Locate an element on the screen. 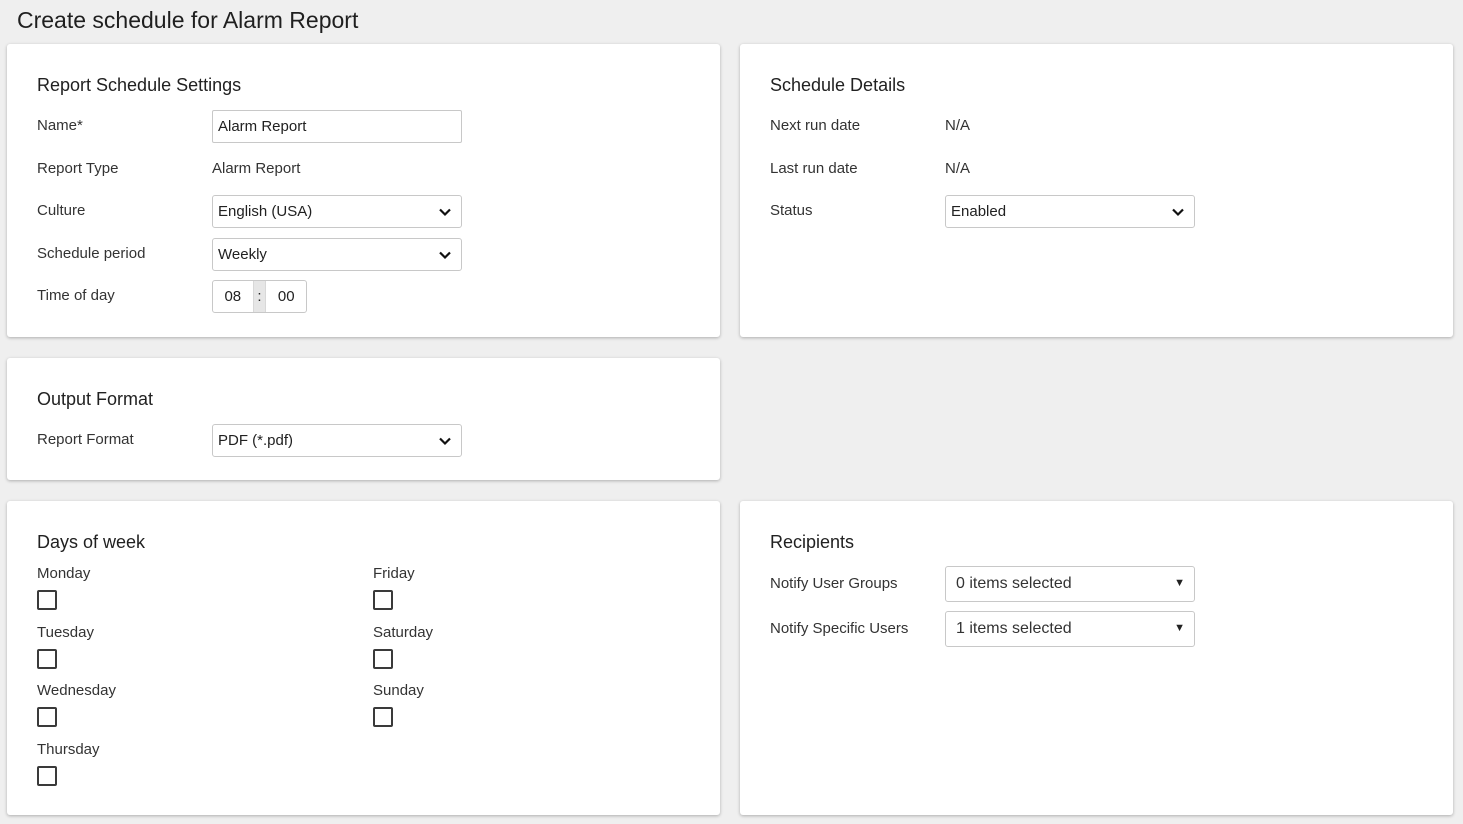  time-of-day-input: 08 : 00 is located at coordinates (259, 296).